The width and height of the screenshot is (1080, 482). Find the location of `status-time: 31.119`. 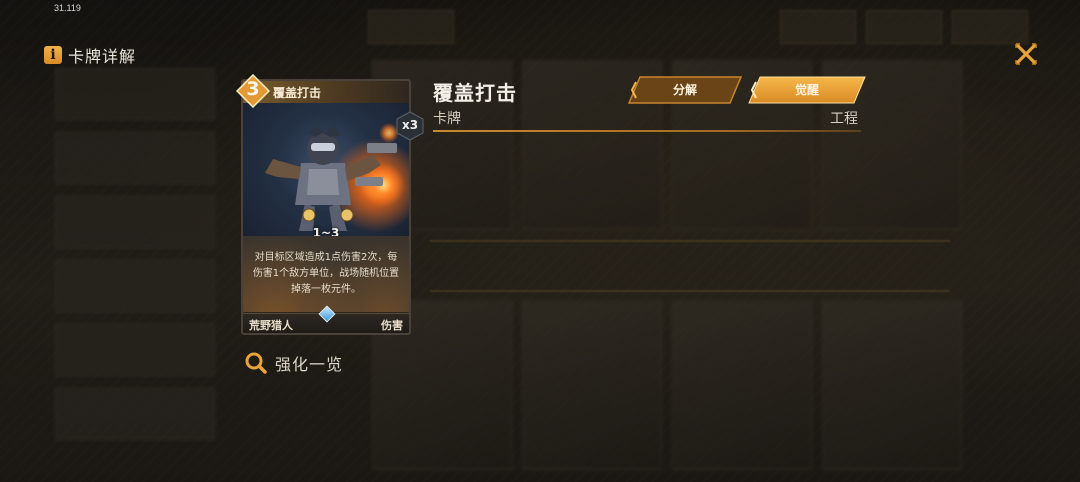

status-time: 31.119 is located at coordinates (67, 8).